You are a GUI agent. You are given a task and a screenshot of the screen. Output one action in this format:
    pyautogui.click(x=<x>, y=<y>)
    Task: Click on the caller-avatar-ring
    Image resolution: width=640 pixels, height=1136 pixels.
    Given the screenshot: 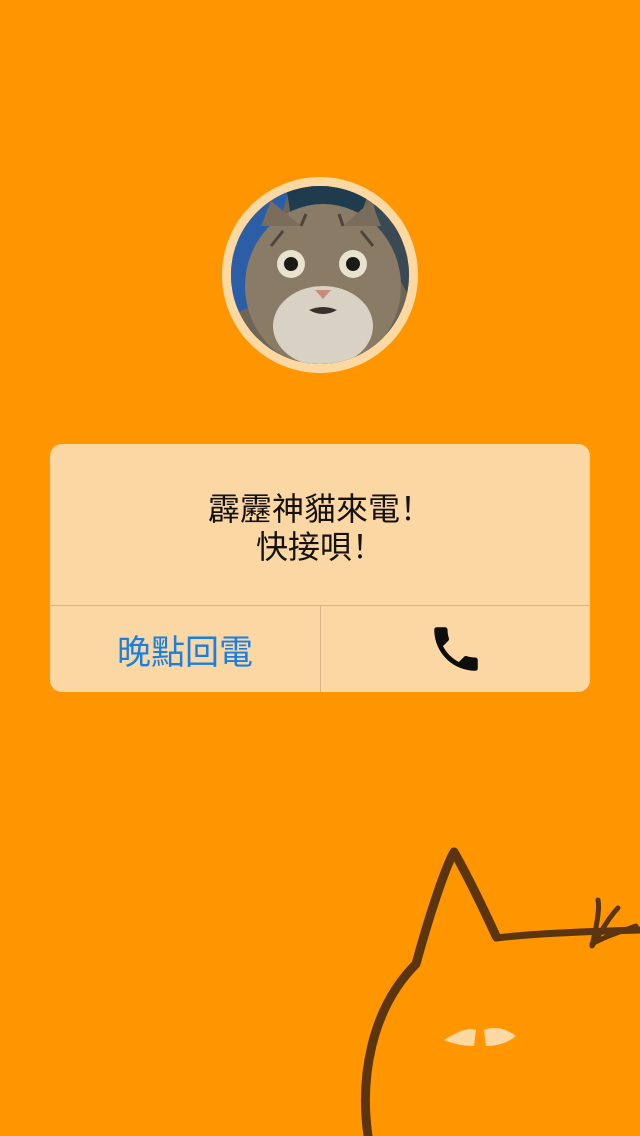 What is the action you would take?
    pyautogui.click(x=320, y=275)
    